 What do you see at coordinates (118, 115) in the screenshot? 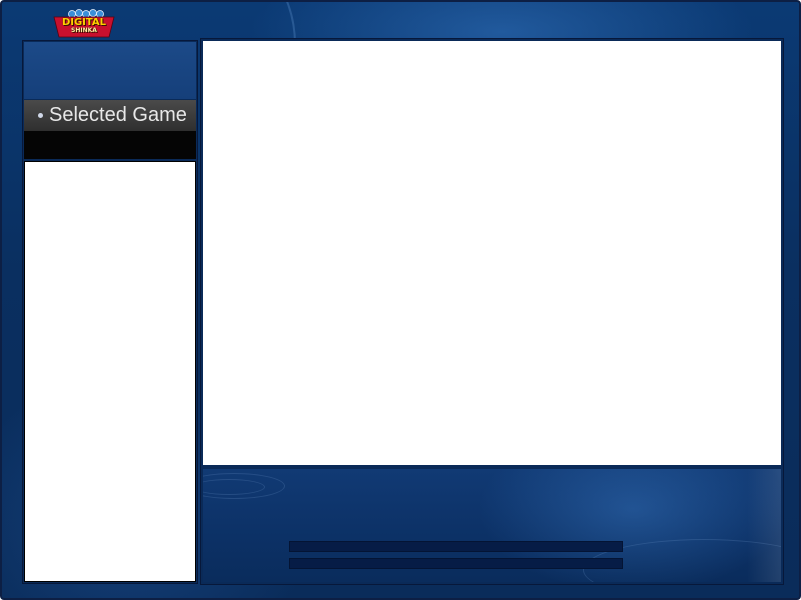
I see `selected-game-label: Selected Game` at bounding box center [118, 115].